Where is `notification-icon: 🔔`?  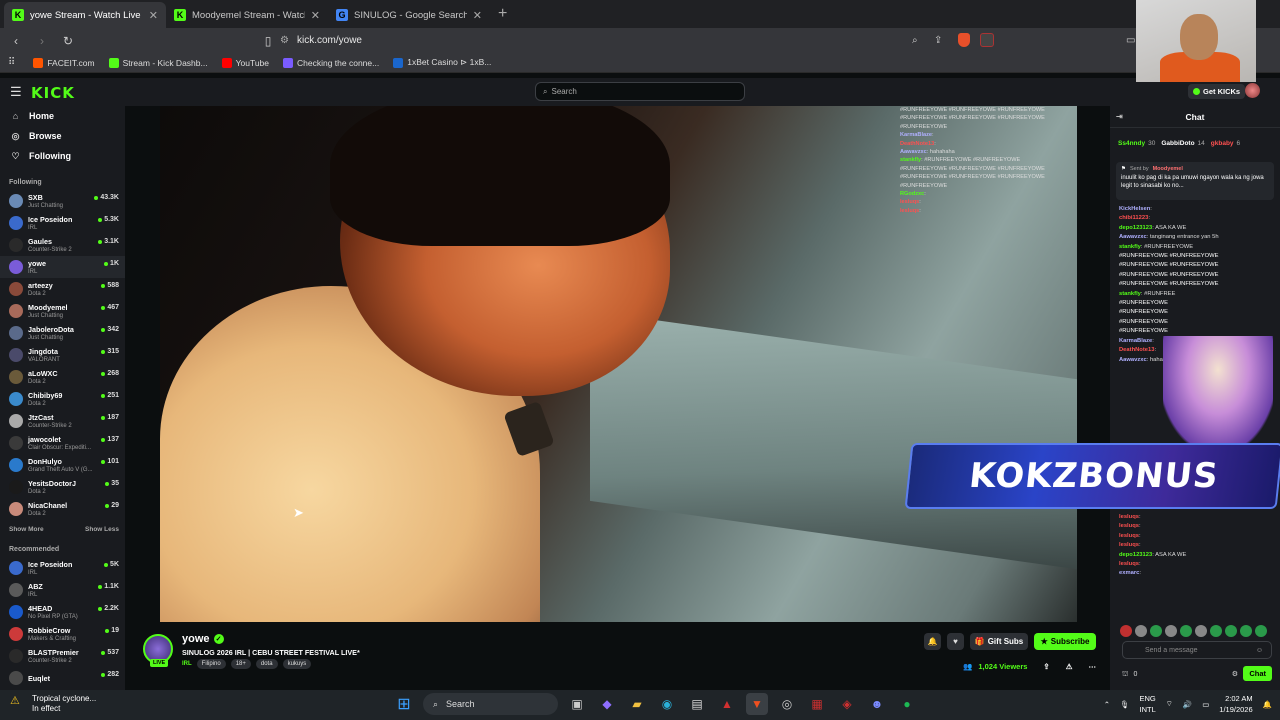
notification-icon: 🔔 is located at coordinates (1267, 704).